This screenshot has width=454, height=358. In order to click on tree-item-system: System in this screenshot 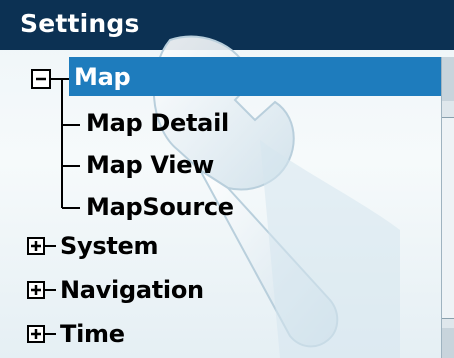, I will do `click(109, 246)`.